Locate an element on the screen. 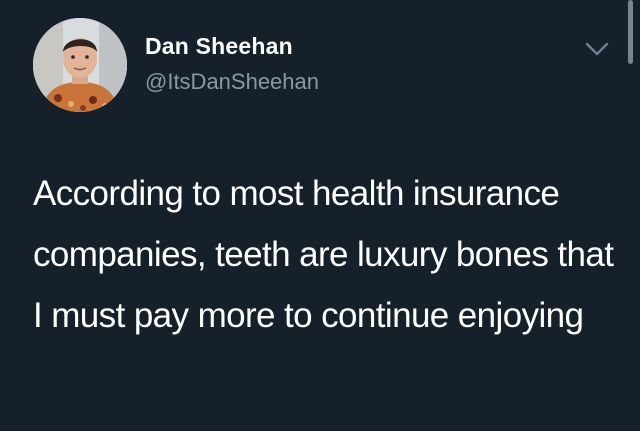  avatar is located at coordinates (80, 65).